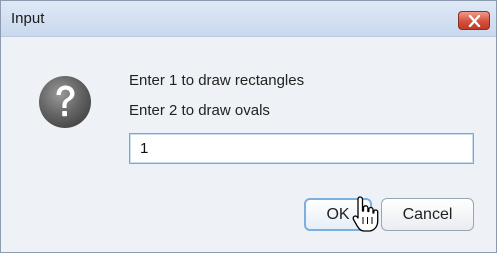  I want to click on message-line-1: Enter 1 to draw rectangles, so click(217, 80).